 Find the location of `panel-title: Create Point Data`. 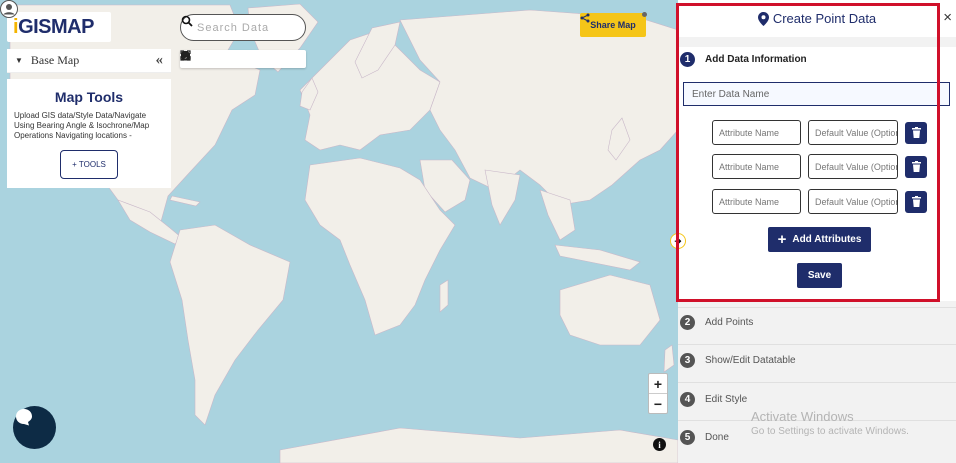

panel-title: Create Point Data is located at coordinates (824, 18).